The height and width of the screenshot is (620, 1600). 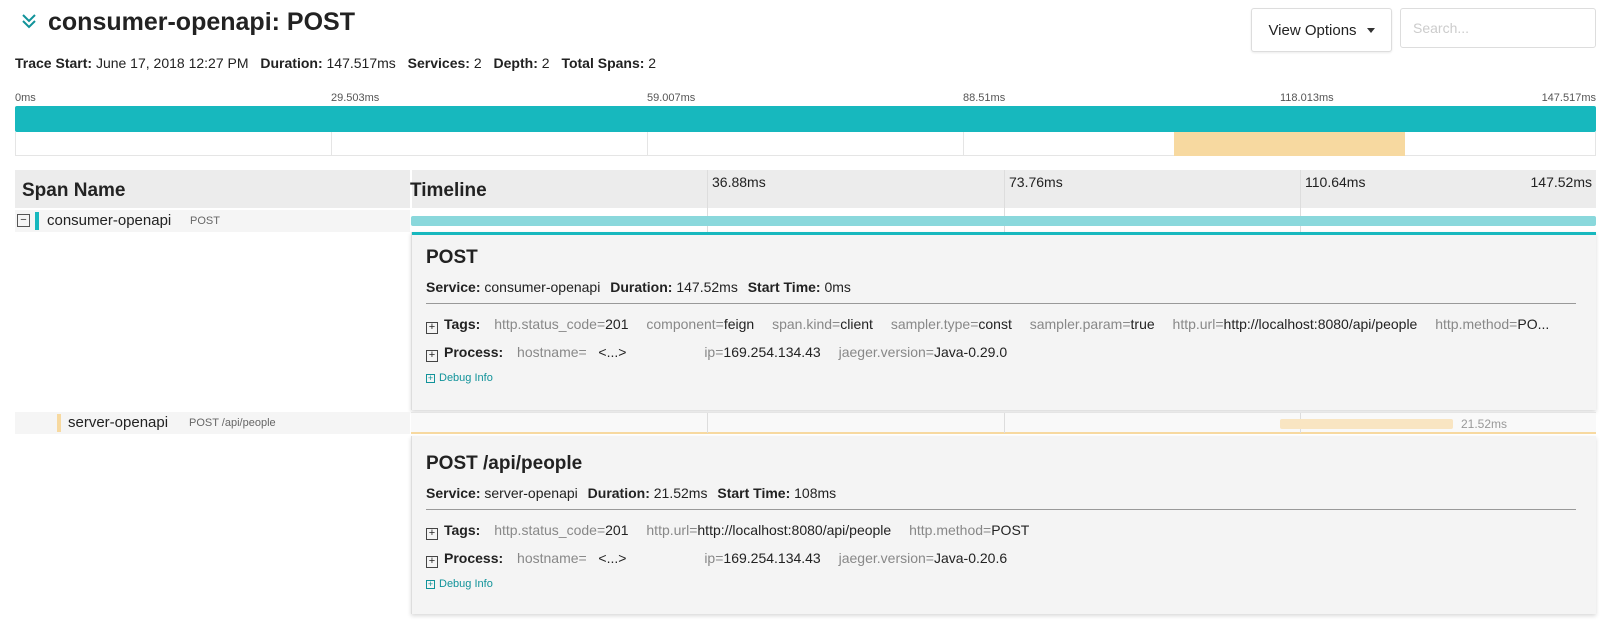 I want to click on minimap-tick: 88.51ms, so click(x=984, y=98).